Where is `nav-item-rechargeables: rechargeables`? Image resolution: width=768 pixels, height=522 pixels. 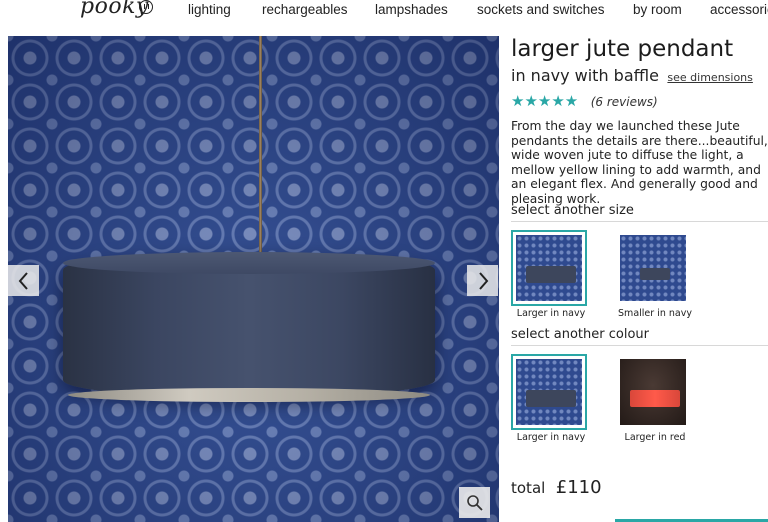
nav-item-rechargeables: rechargeables is located at coordinates (305, 9).